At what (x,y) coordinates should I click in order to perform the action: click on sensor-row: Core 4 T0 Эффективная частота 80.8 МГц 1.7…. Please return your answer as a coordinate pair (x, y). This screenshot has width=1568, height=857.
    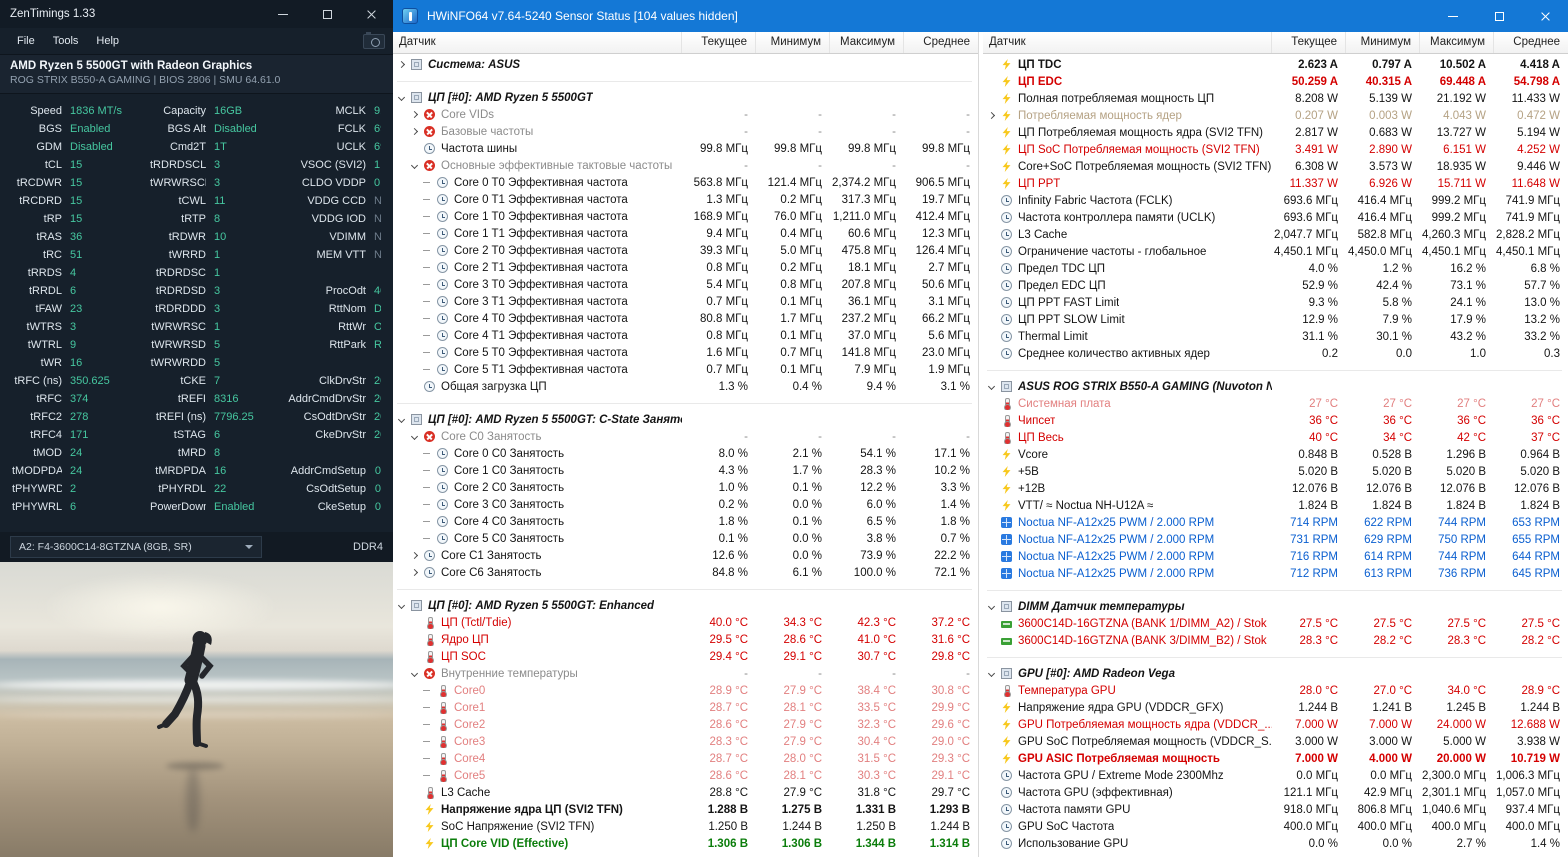
    Looking at the image, I should click on (685, 318).